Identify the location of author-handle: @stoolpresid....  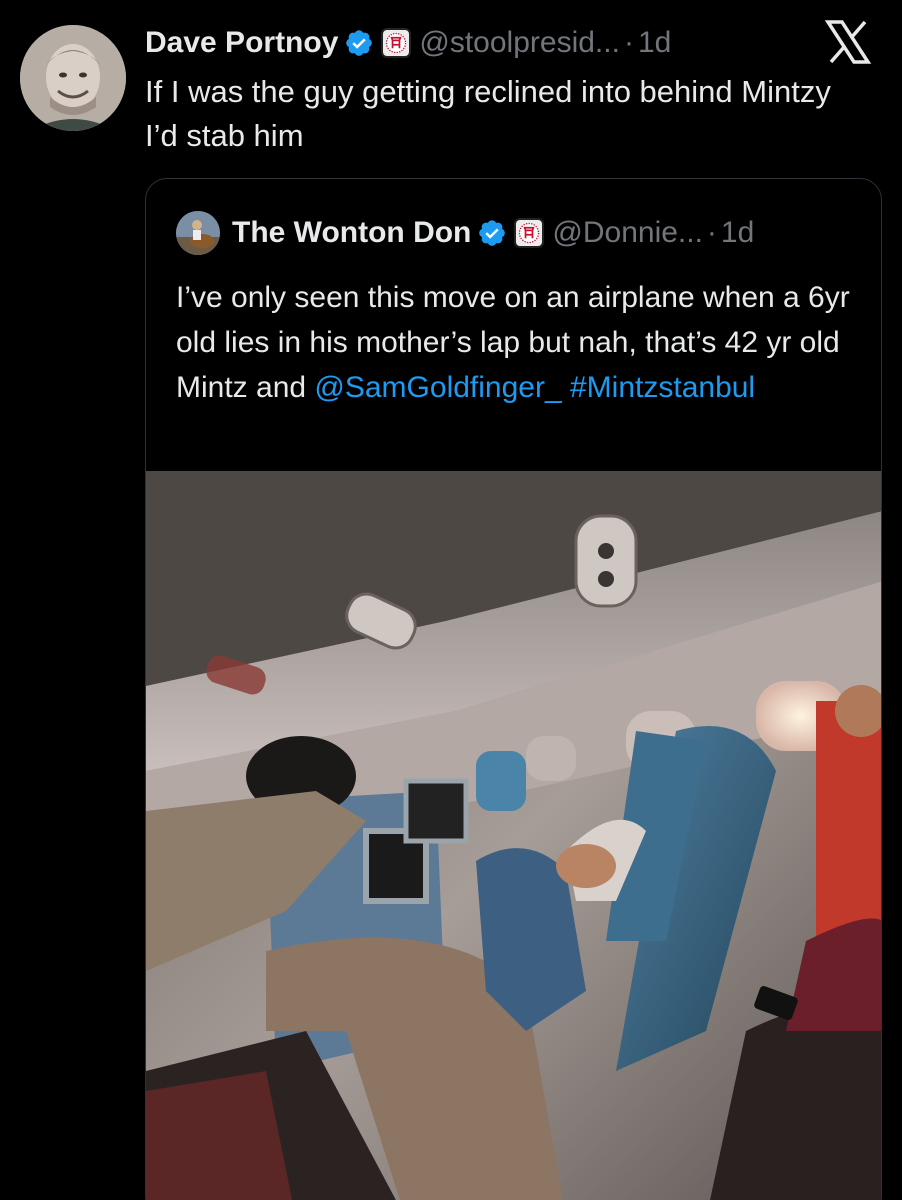
(519, 43).